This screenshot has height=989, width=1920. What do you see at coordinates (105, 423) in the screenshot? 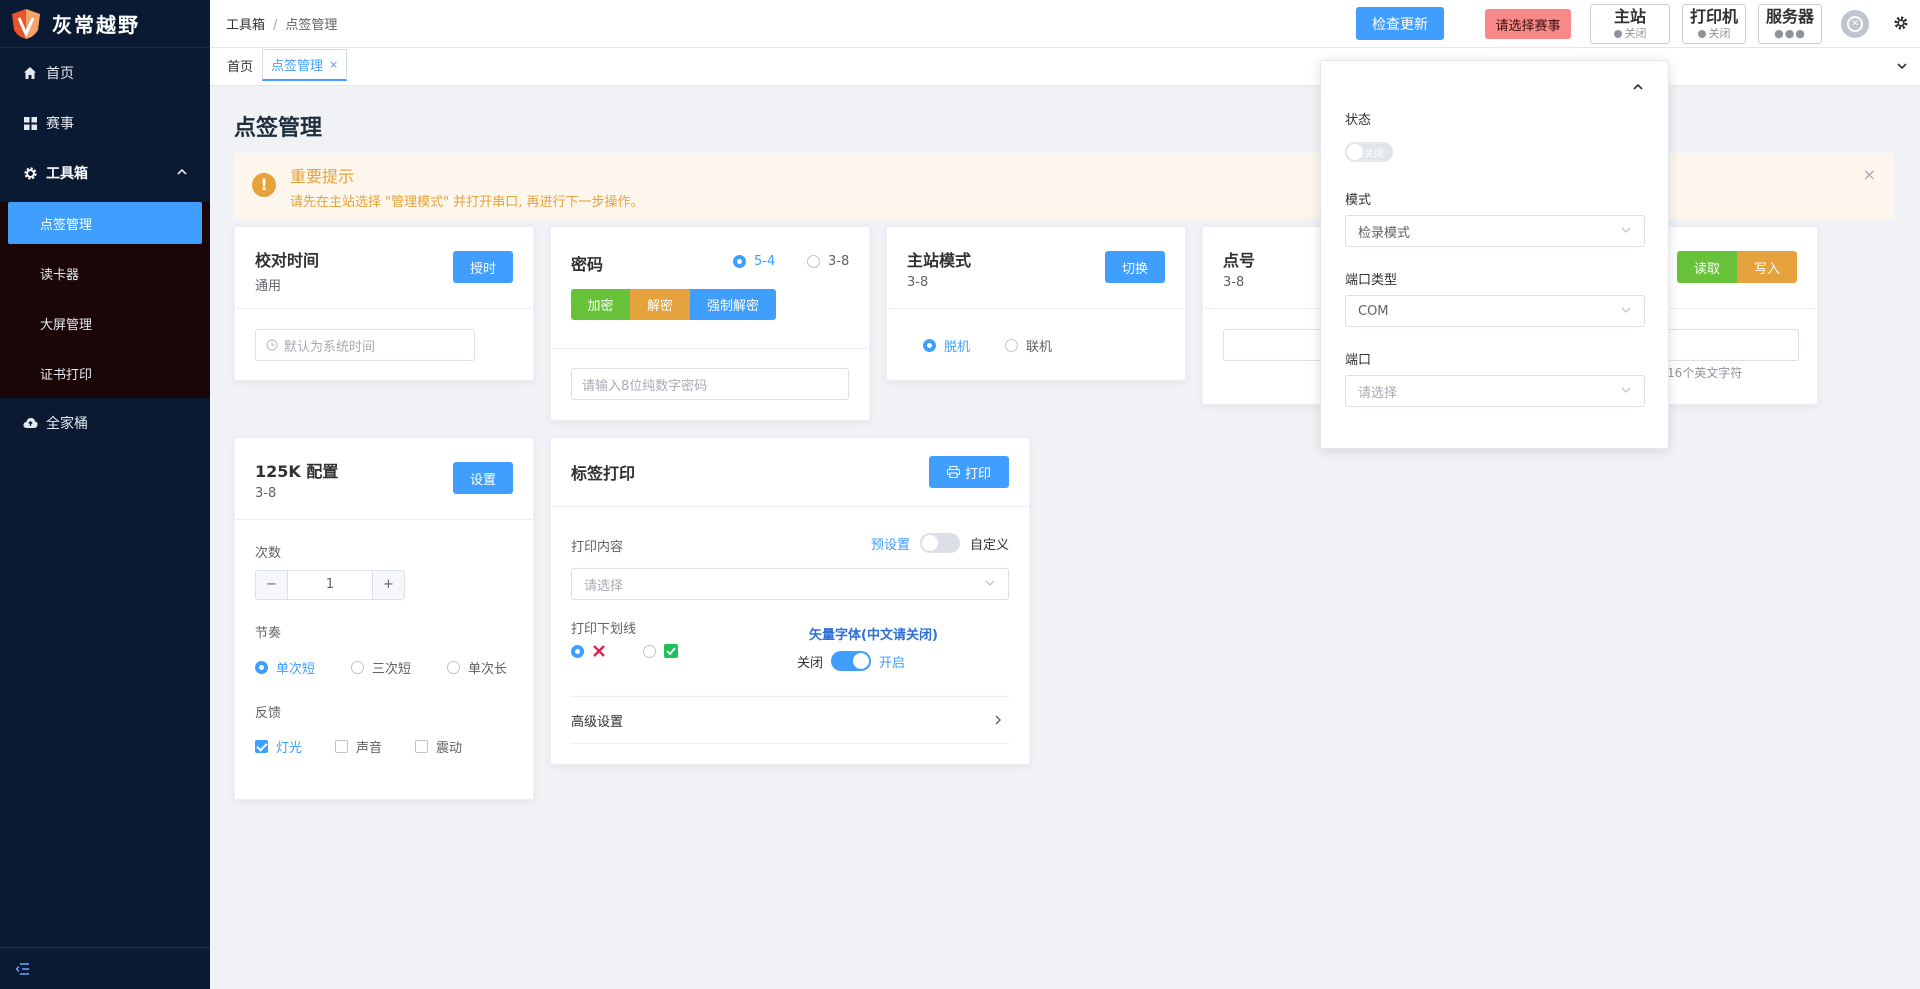
I see `sidebar-item-family-bucket: 全家桶` at bounding box center [105, 423].